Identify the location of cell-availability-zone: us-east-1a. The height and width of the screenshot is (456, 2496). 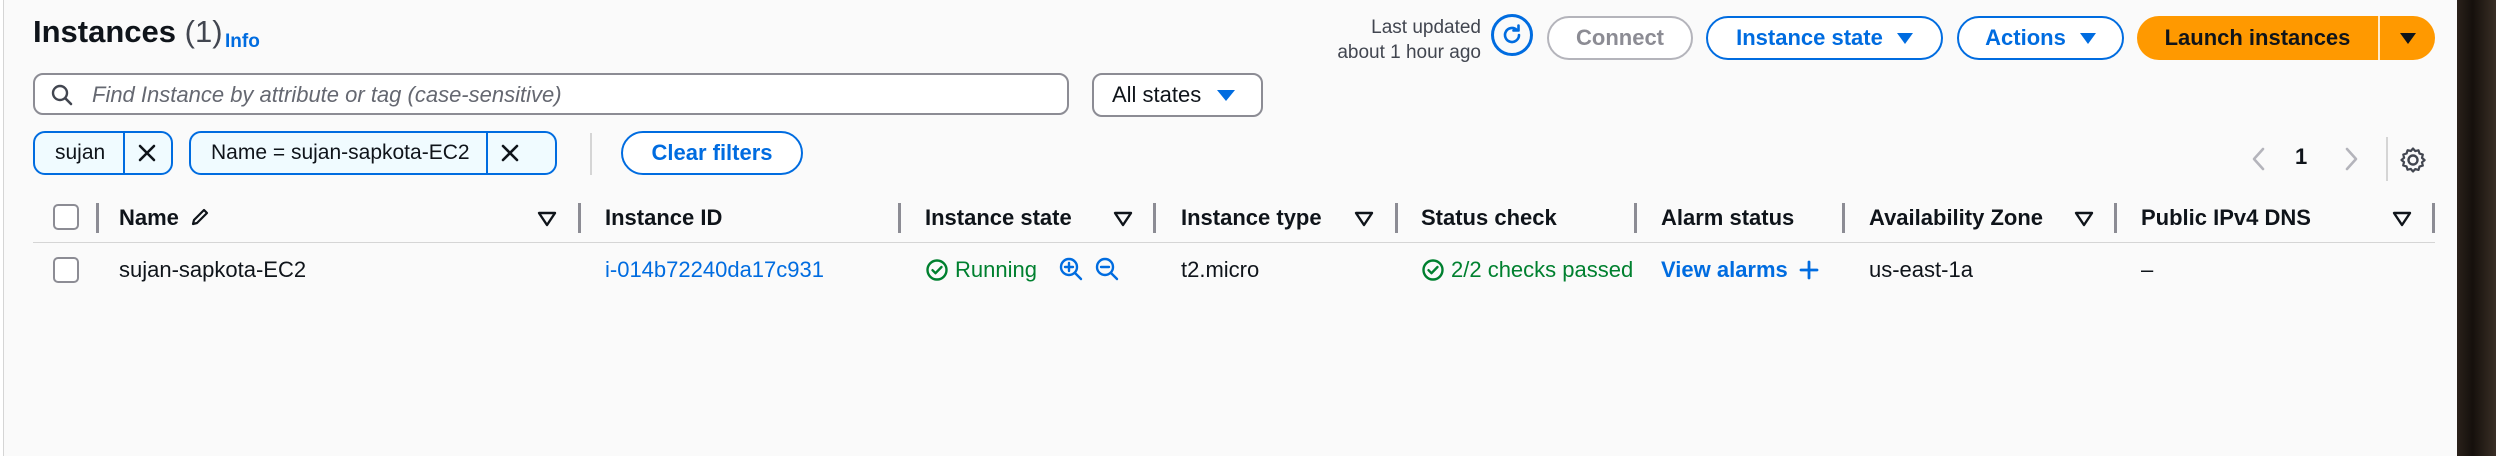
(1921, 269).